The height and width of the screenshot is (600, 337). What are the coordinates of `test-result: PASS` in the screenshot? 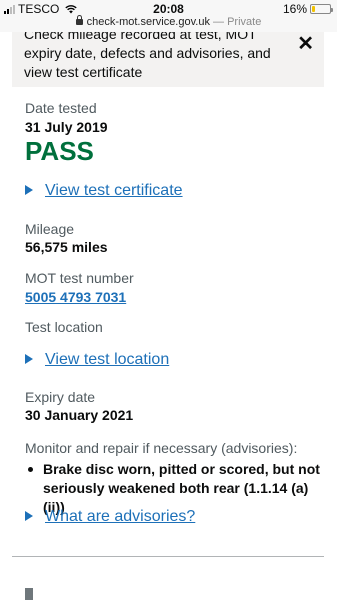 It's located at (59, 151).